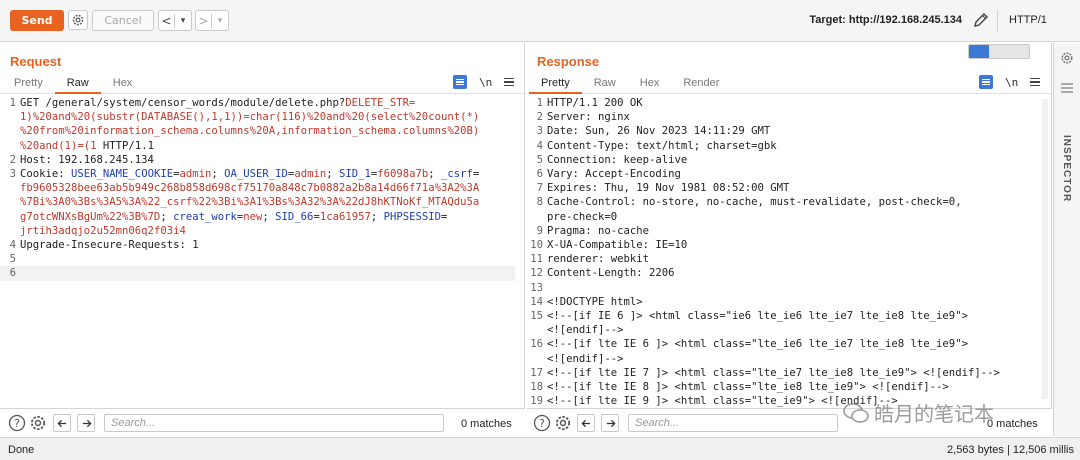 The image size is (1080, 460). What do you see at coordinates (539, 117) in the screenshot?
I see `line-number: 2` at bounding box center [539, 117].